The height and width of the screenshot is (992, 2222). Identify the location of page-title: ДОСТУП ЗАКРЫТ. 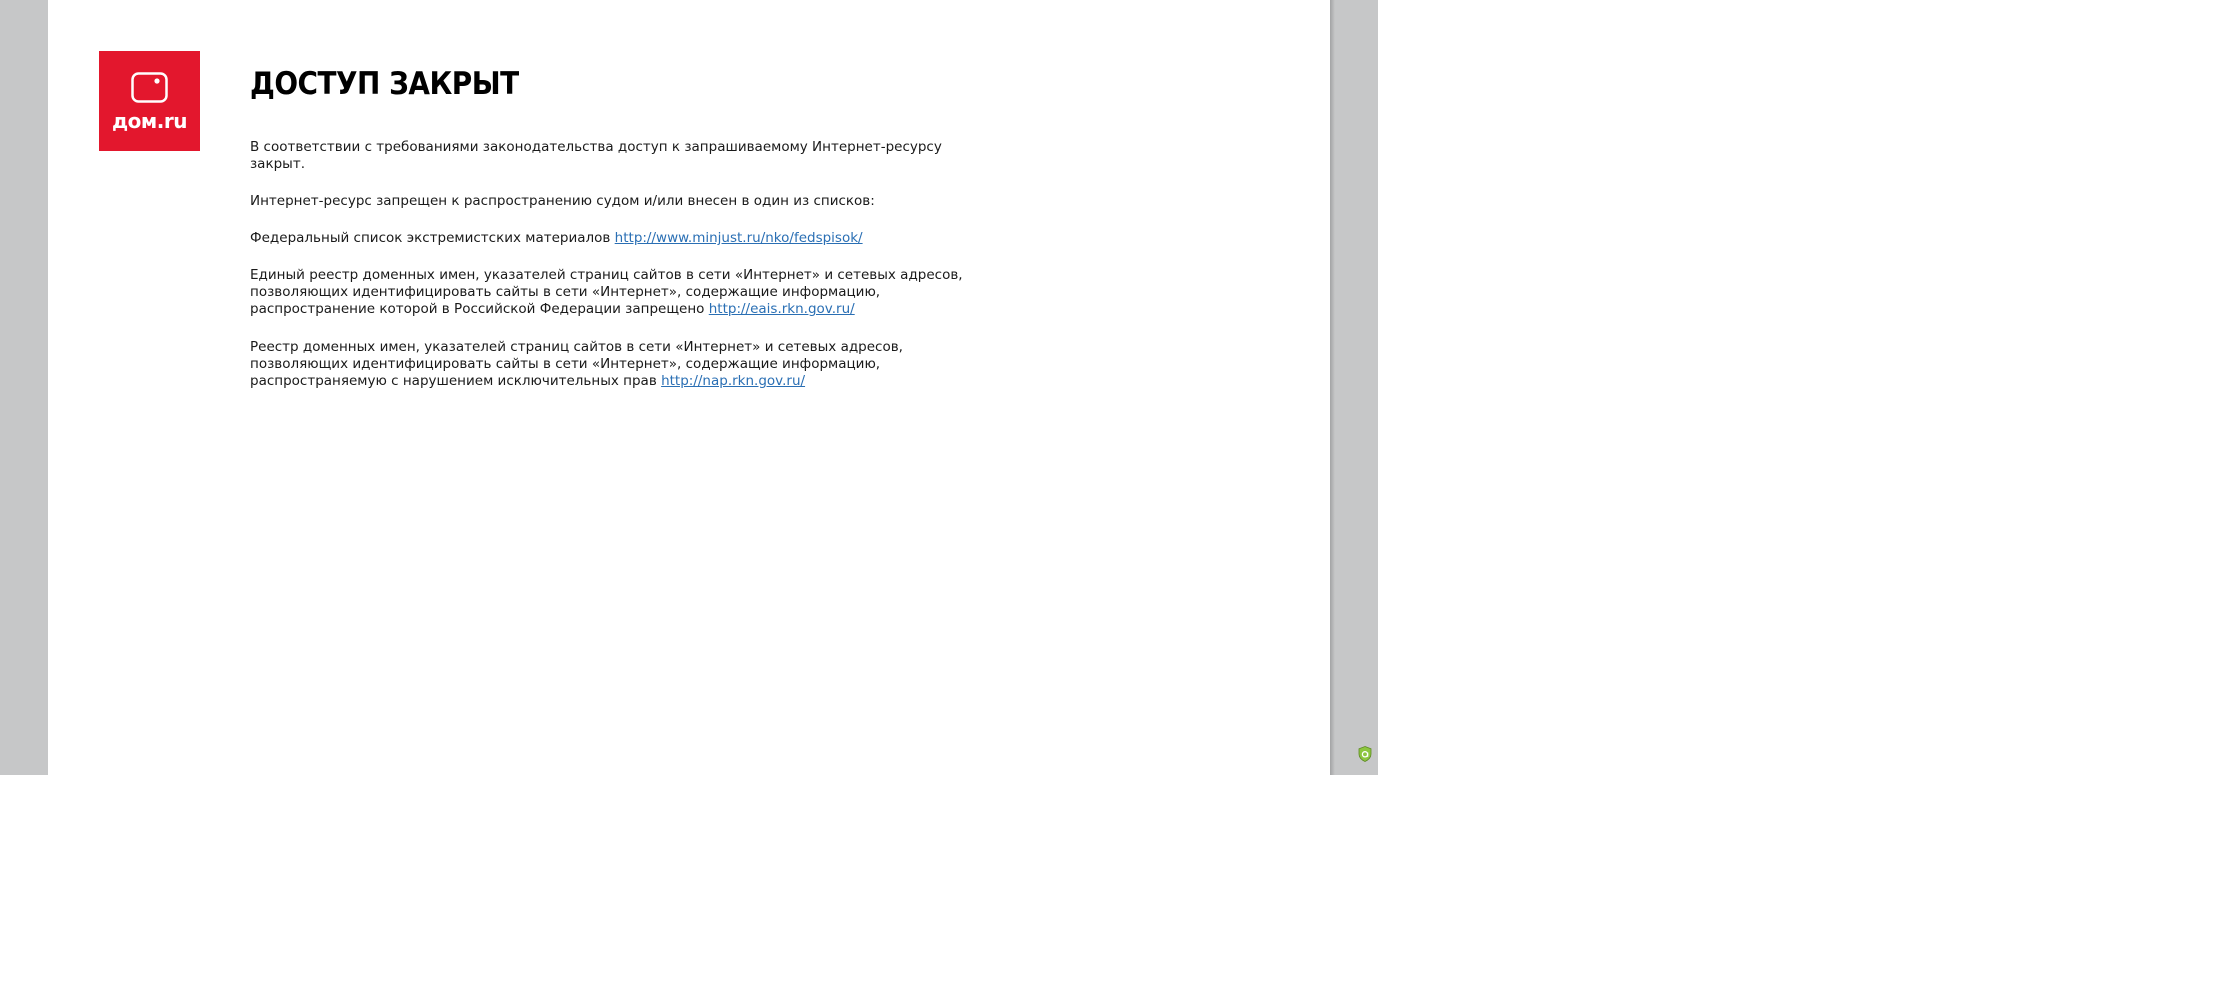
(384, 84).